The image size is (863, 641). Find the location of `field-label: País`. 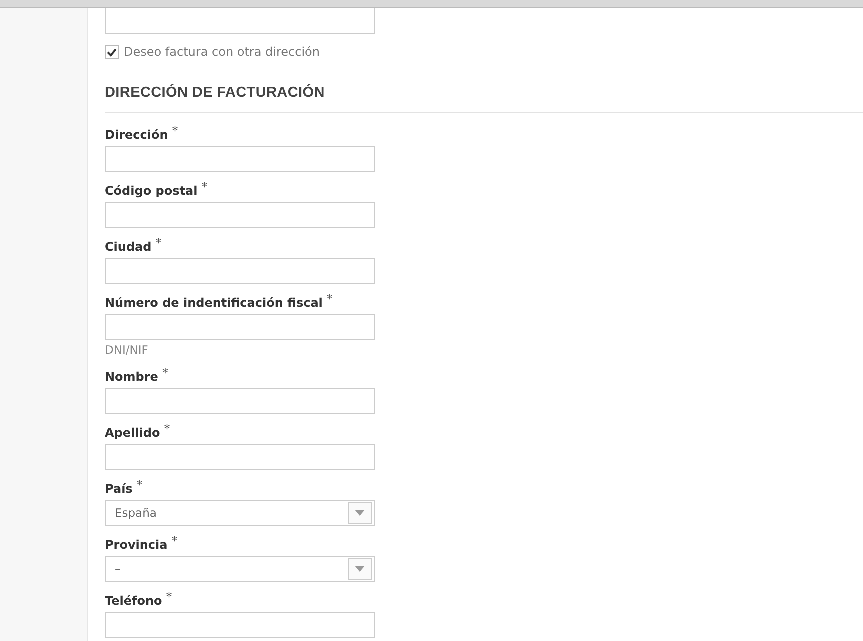

field-label: País is located at coordinates (119, 489).